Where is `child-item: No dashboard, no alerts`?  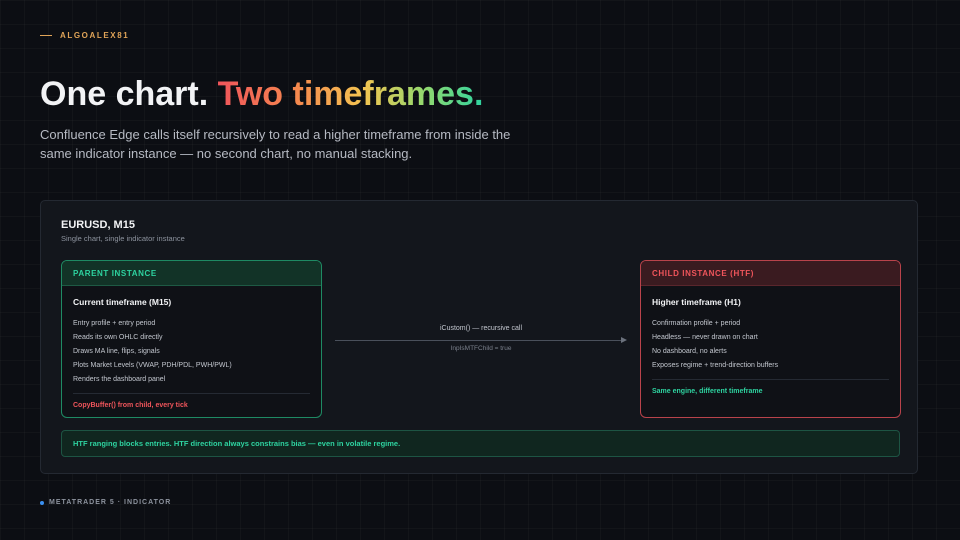
child-item: No dashboard, no alerts is located at coordinates (689, 351).